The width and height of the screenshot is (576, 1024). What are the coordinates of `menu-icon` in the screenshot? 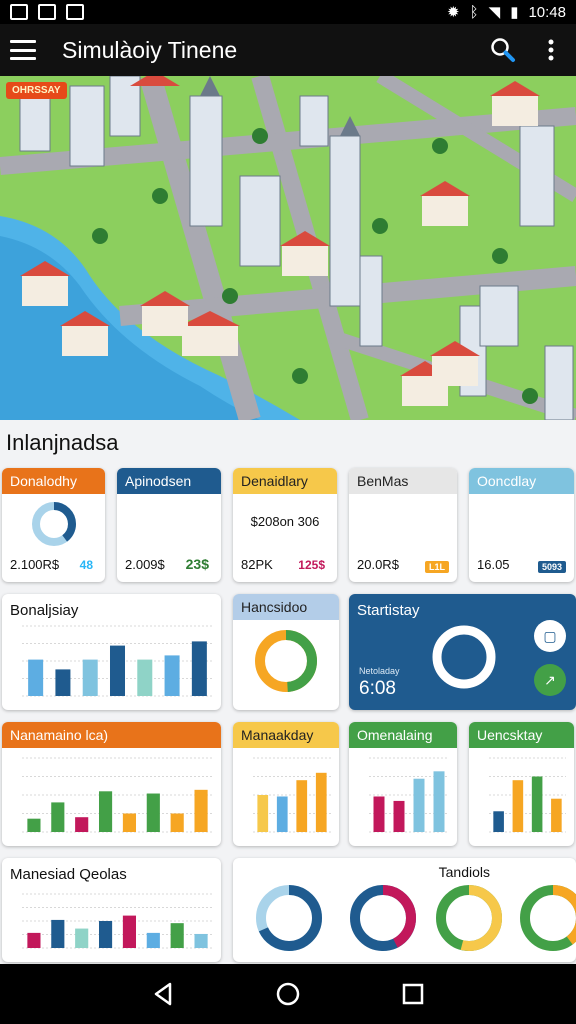 It's located at (23, 50).